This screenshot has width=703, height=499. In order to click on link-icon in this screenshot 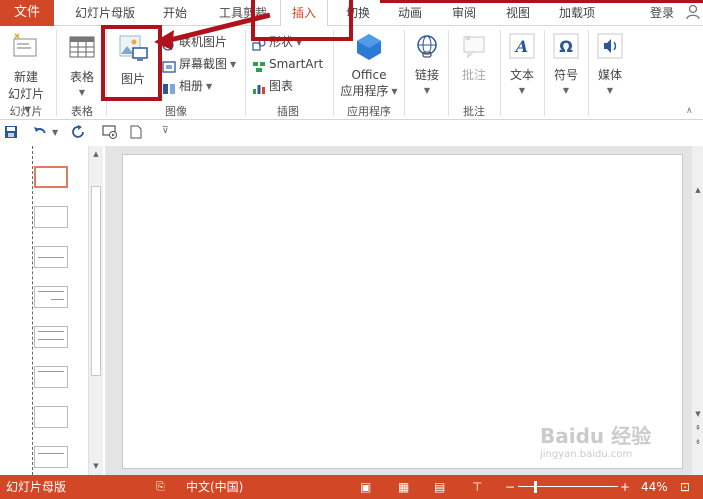, I will do `click(427, 48)`.